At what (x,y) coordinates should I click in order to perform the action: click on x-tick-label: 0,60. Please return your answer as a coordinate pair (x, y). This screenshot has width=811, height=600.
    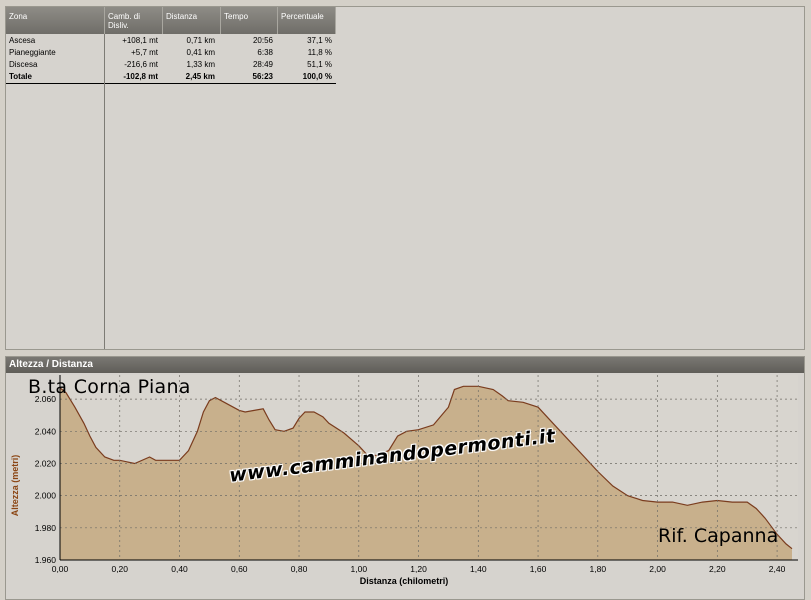
    Looking at the image, I should click on (239, 569).